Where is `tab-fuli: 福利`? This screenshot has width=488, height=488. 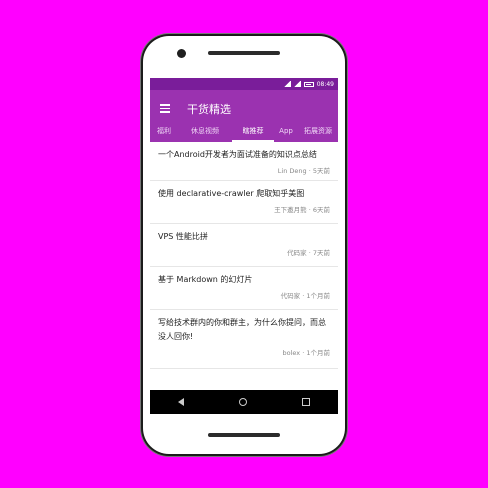
tab-fuli: 福利 is located at coordinates (164, 132).